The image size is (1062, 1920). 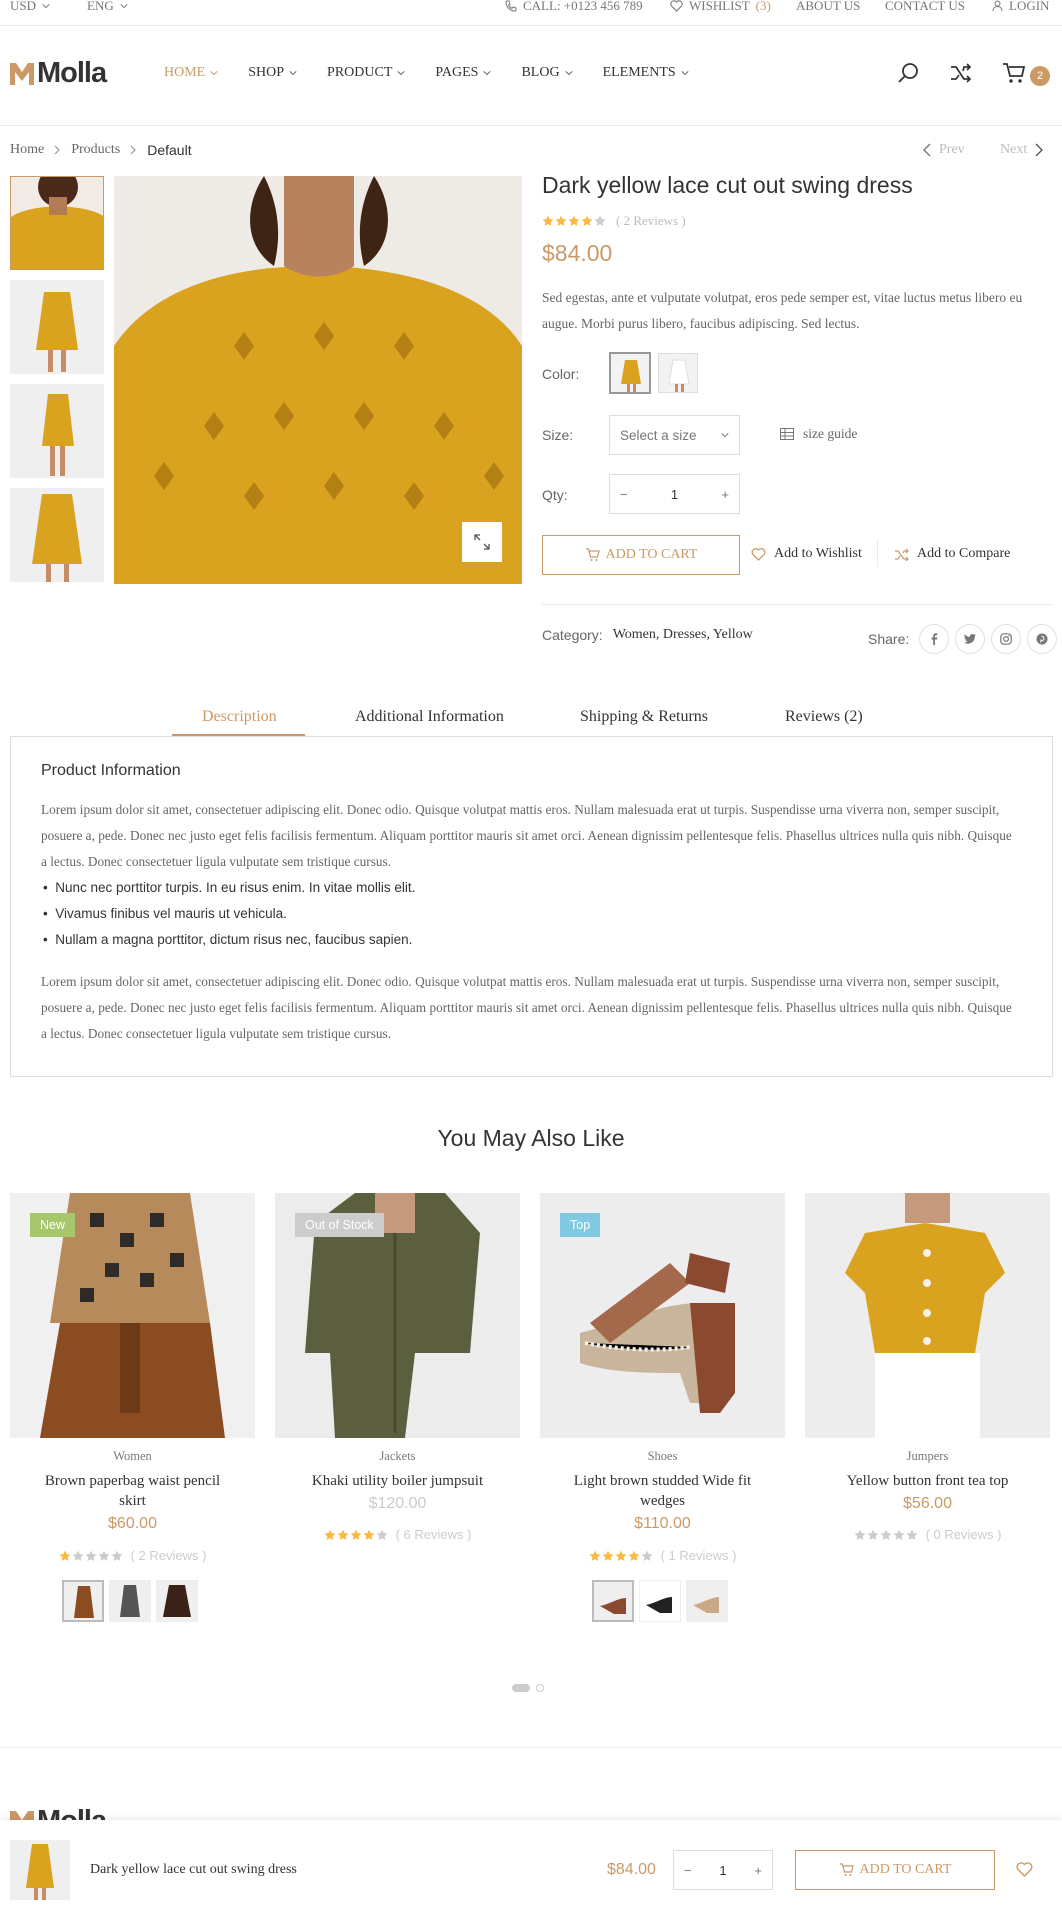 What do you see at coordinates (95, 150) in the screenshot?
I see `breadcrumb-products: Products` at bounding box center [95, 150].